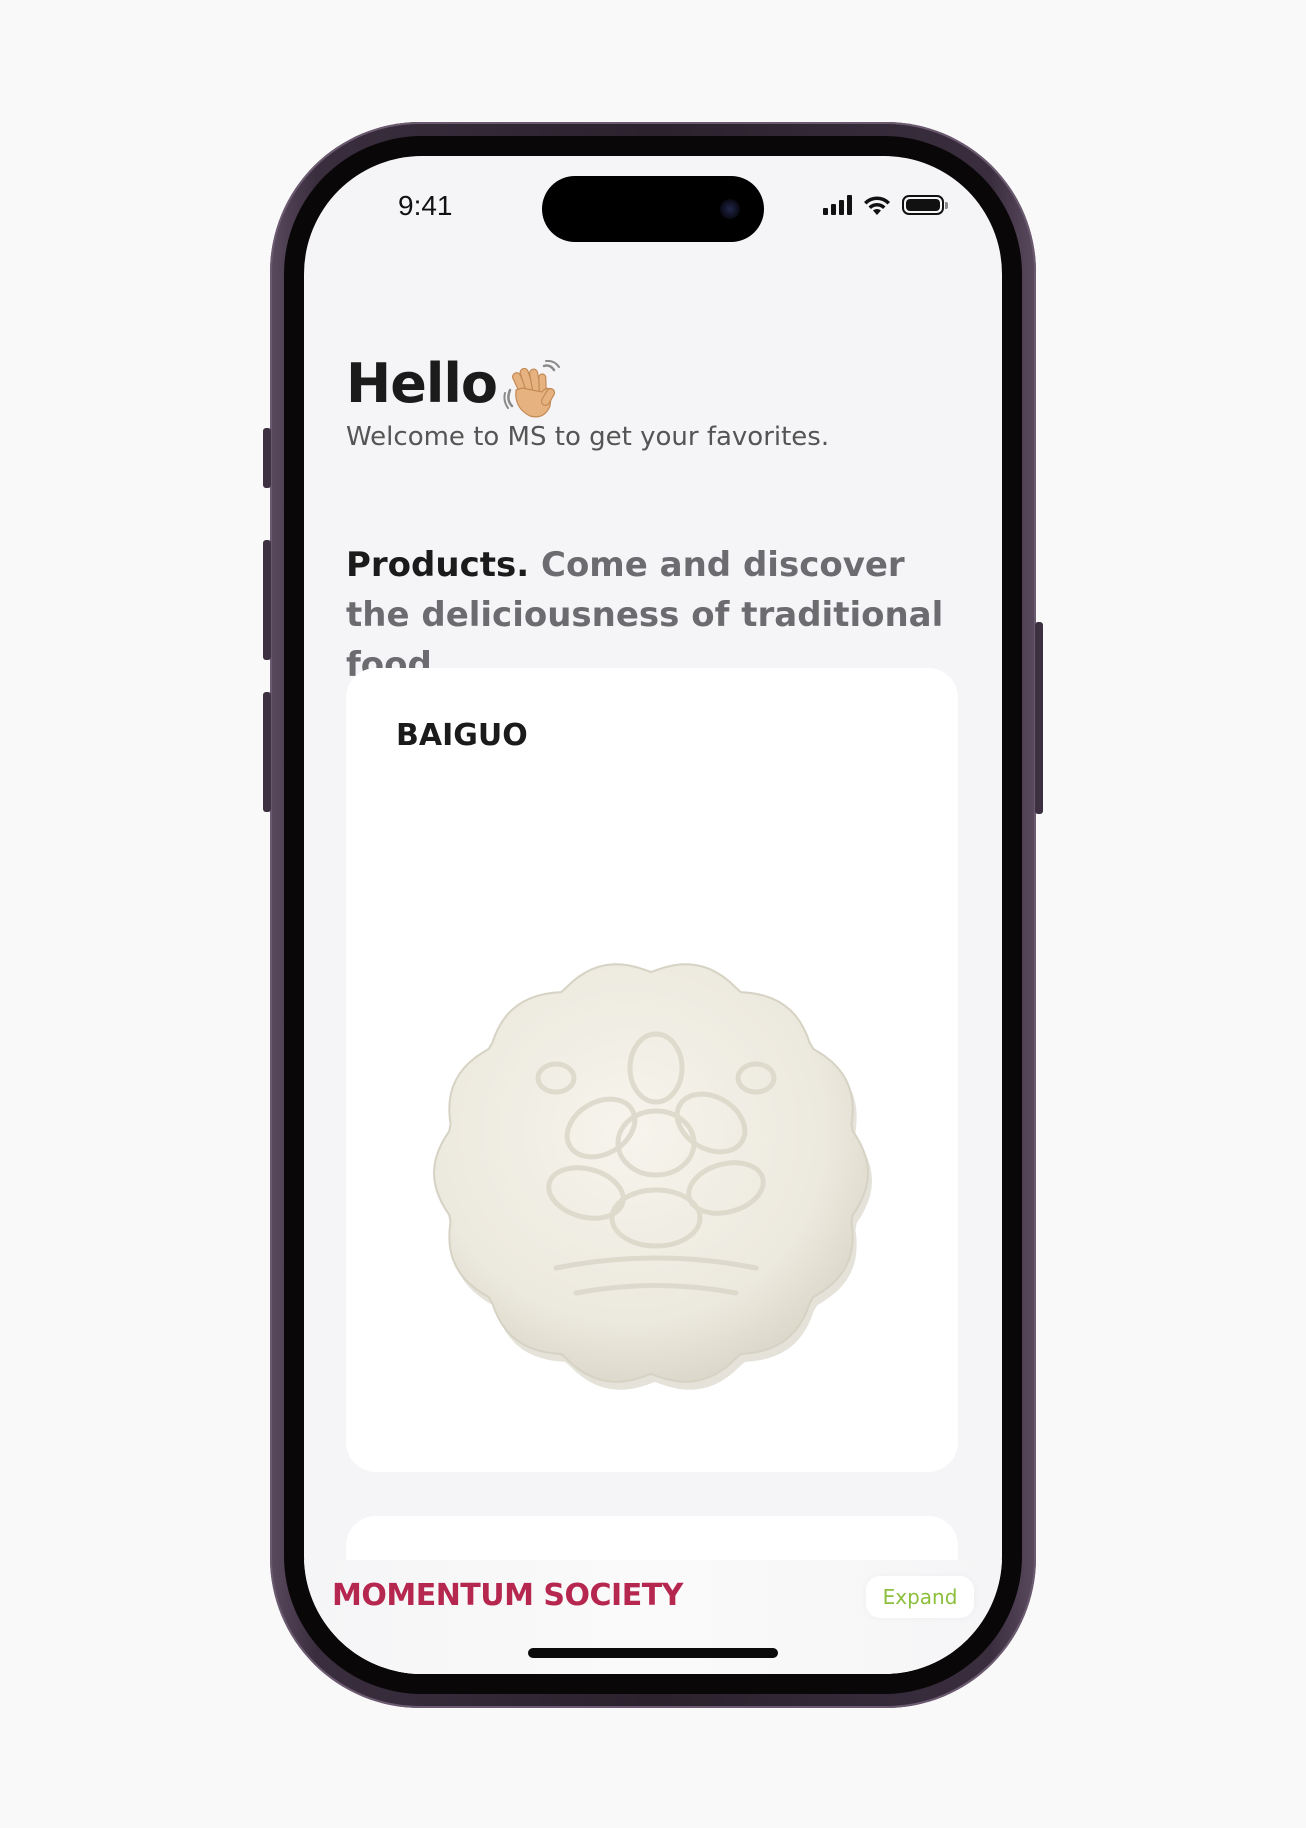  I want to click on products-heading-strong: Products., so click(438, 565).